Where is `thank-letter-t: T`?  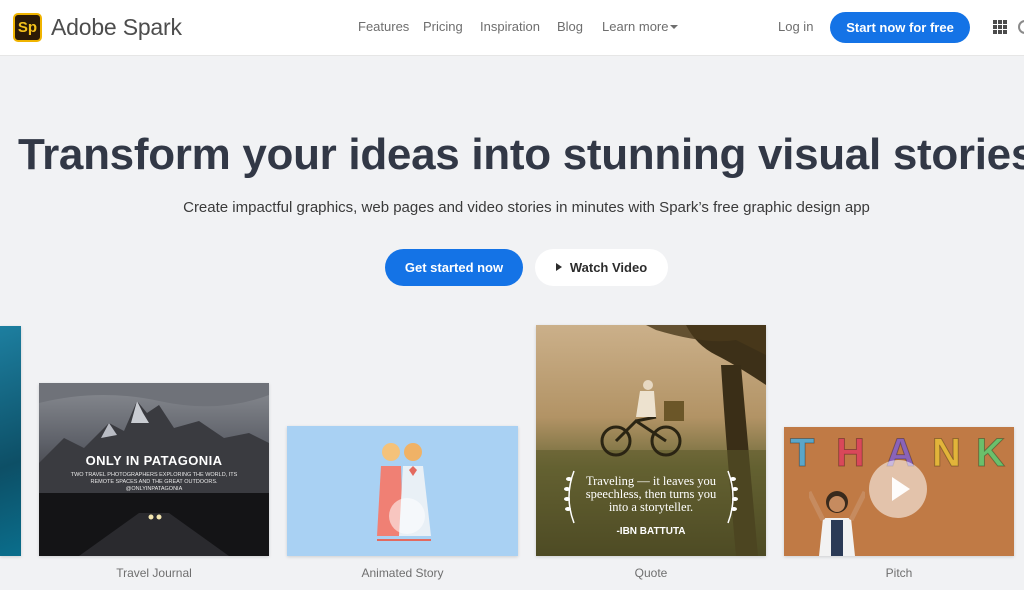
thank-letter-t: T is located at coordinates (802, 453).